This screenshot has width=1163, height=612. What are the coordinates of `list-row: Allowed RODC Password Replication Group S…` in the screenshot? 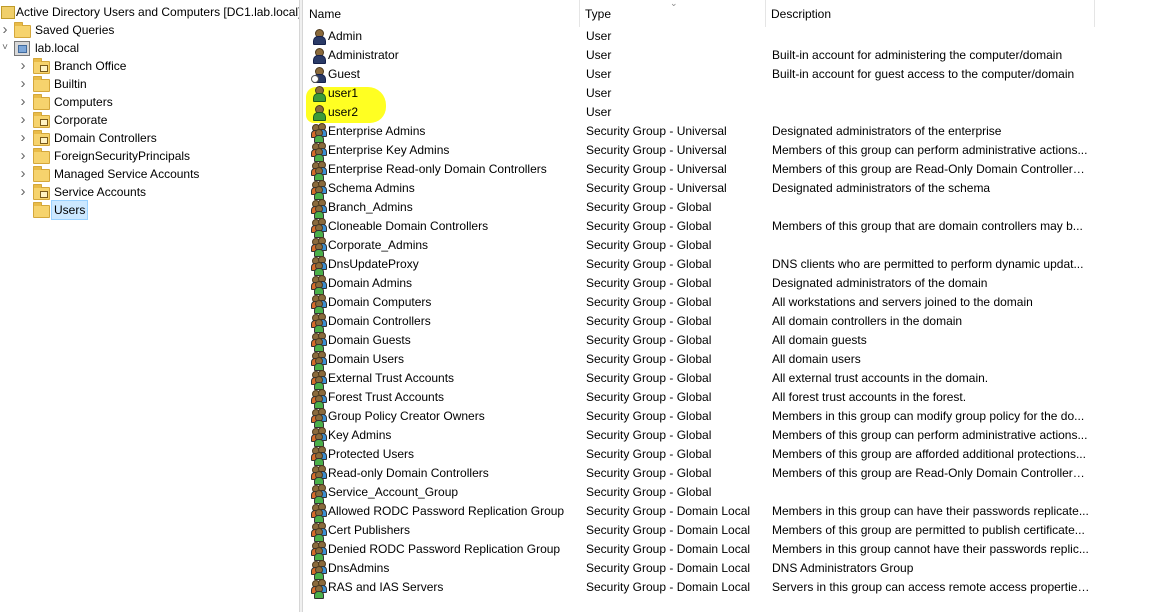 It's located at (733, 512).